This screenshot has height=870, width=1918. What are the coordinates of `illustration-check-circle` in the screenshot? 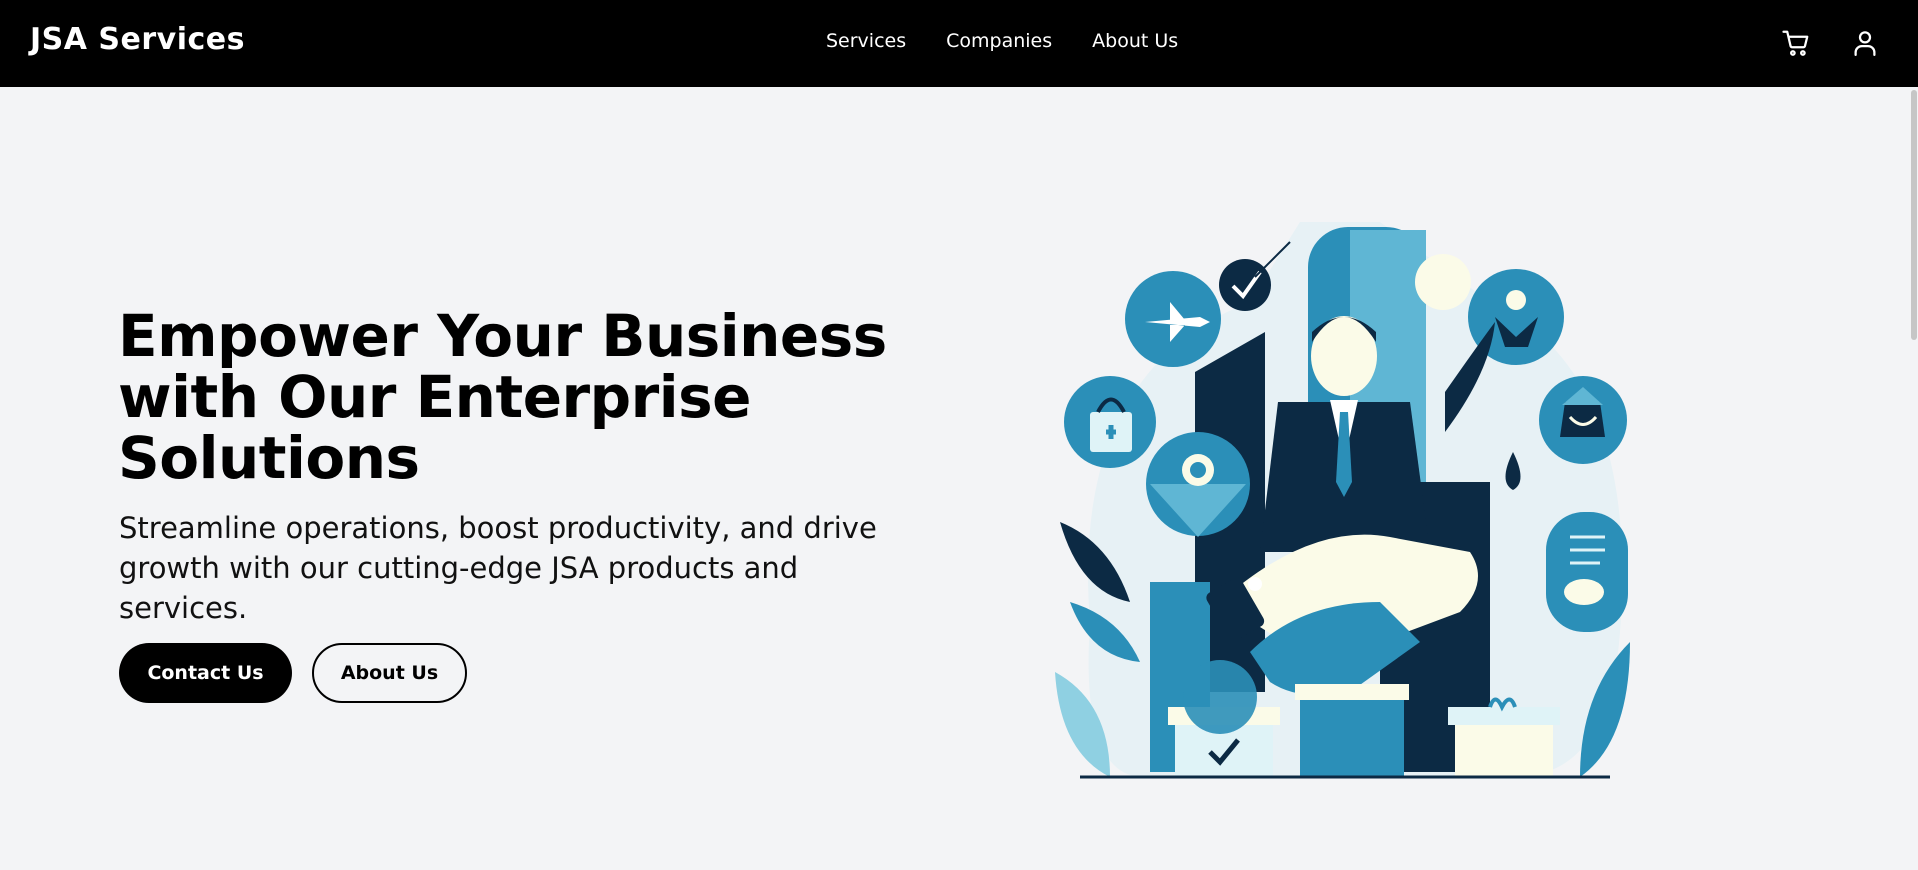 It's located at (1245, 285).